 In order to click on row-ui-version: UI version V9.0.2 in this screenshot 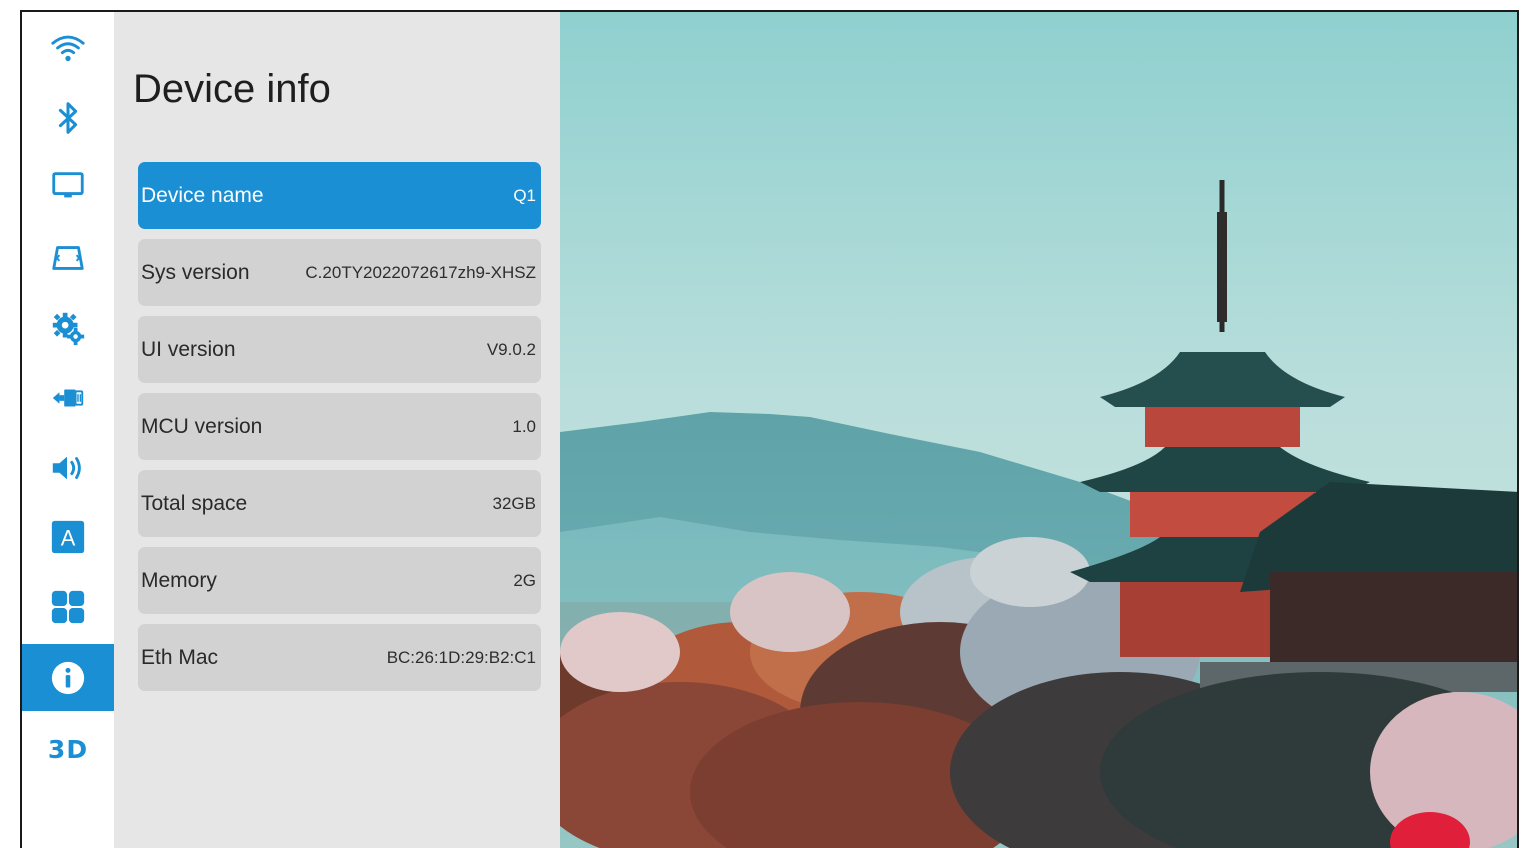, I will do `click(339, 349)`.